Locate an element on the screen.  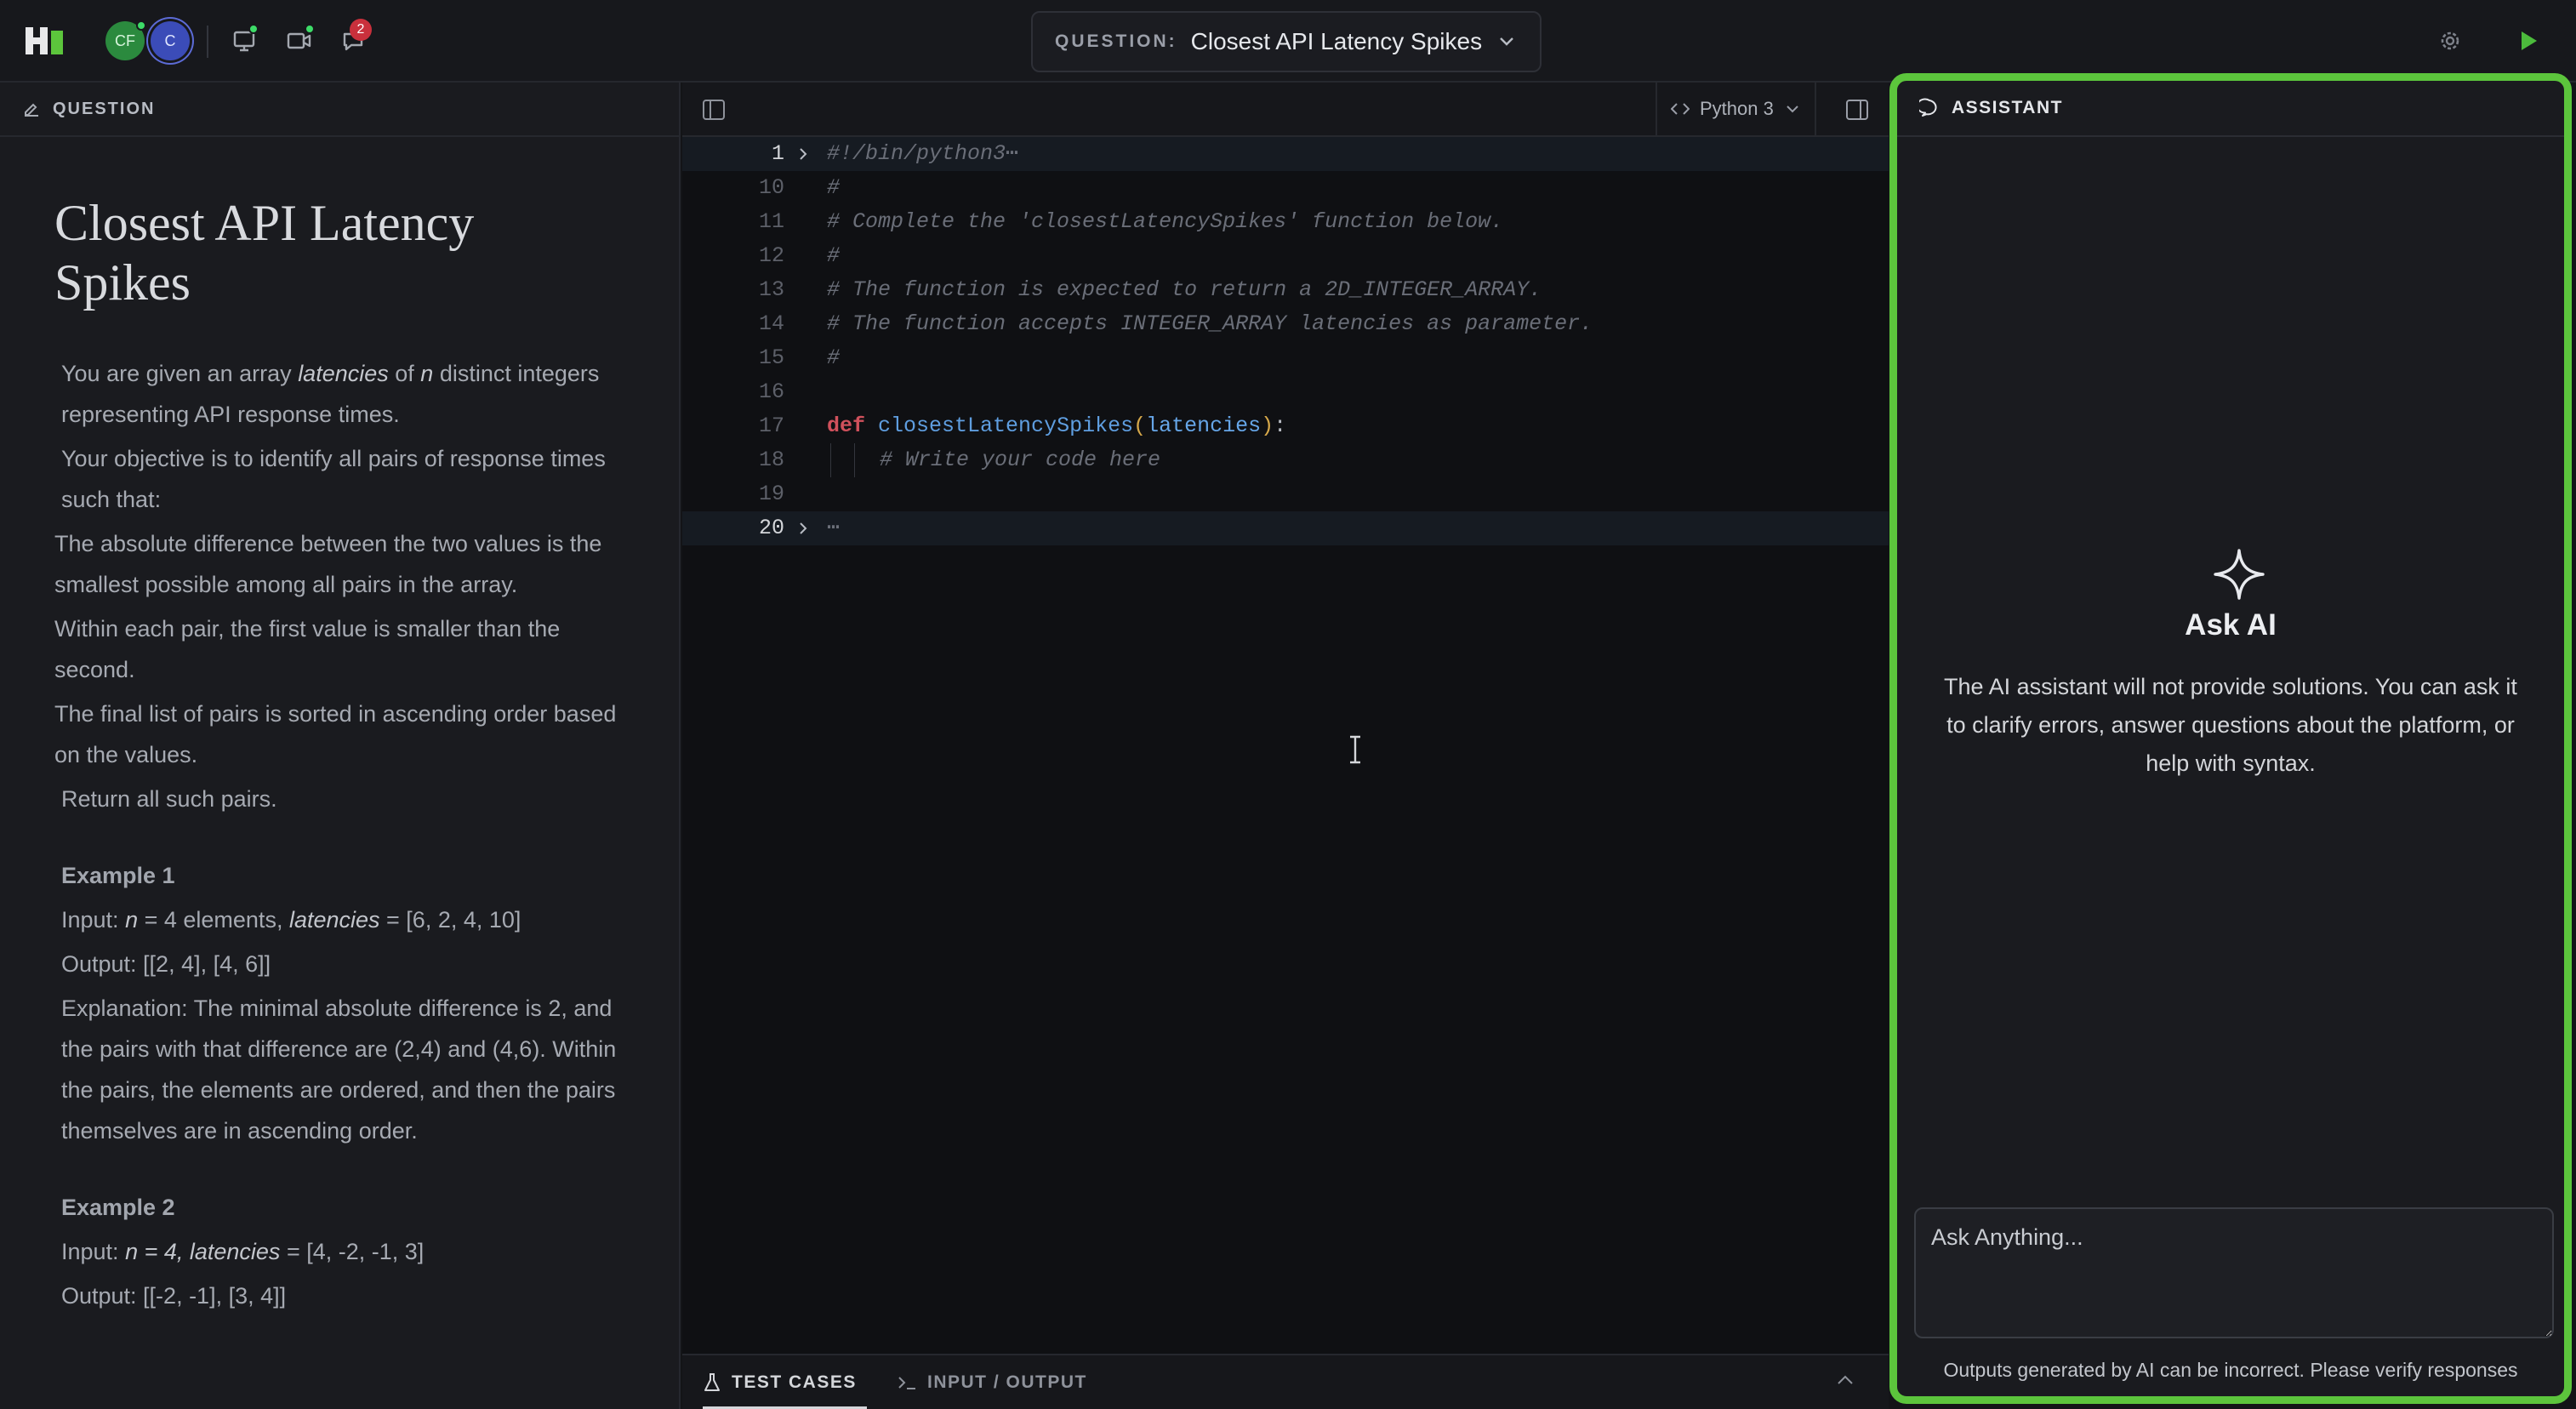
line-number: 12 is located at coordinates (771, 255).